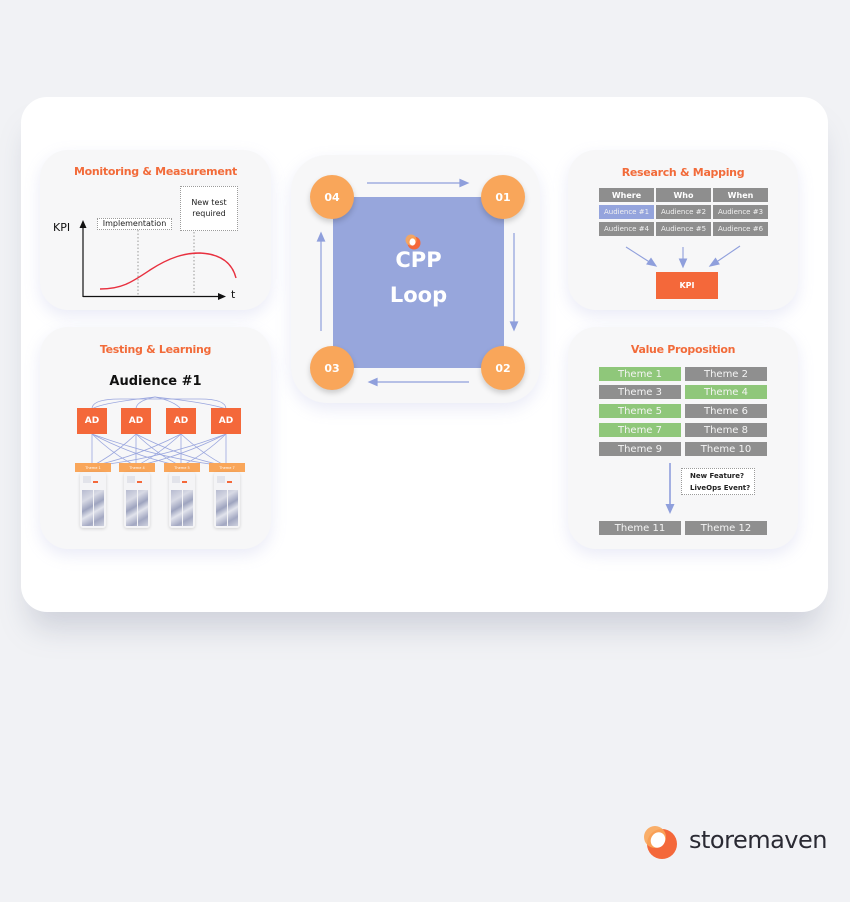  I want to click on arrow-up-icon, so click(321, 236).